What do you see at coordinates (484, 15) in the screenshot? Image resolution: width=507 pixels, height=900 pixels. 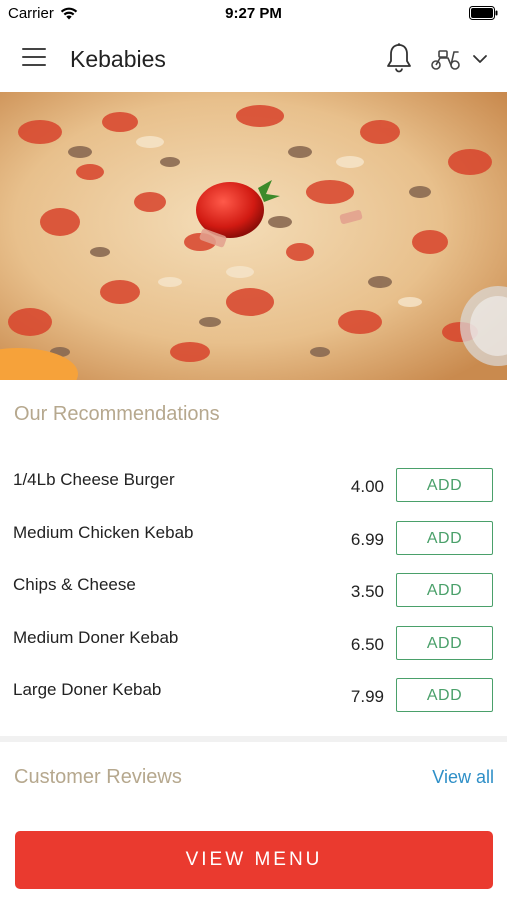 I see `battery-icon` at bounding box center [484, 15].